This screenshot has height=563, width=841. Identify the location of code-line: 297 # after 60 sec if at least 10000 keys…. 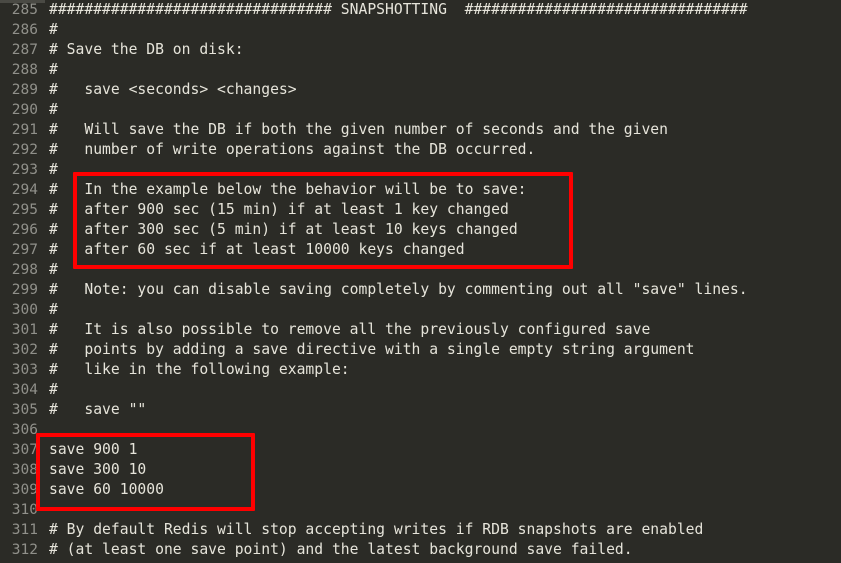
(420, 250).